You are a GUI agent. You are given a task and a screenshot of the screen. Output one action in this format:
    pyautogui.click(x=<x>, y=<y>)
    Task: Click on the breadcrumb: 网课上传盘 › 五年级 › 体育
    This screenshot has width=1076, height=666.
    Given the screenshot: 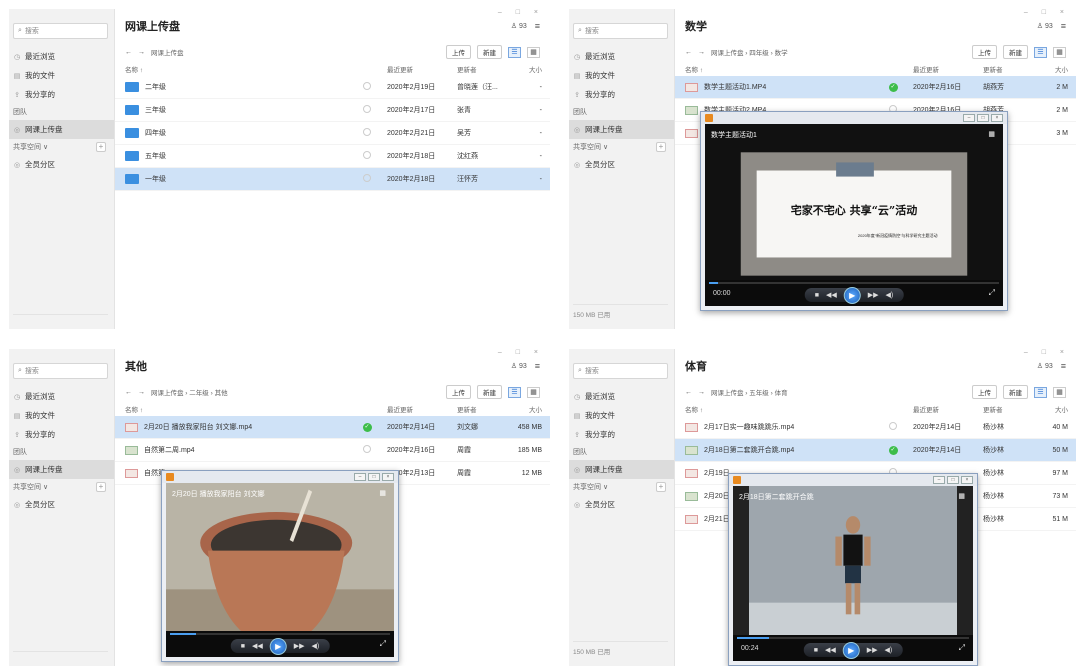 What is the action you would take?
    pyautogui.click(x=749, y=392)
    